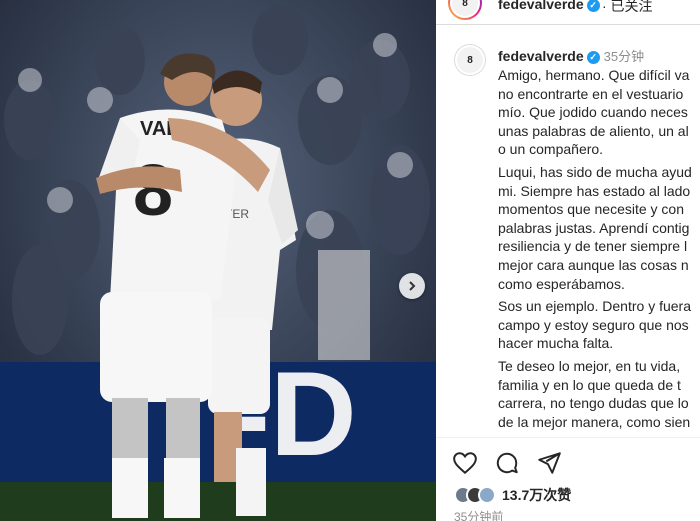  Describe the element at coordinates (465, 10) in the screenshot. I see `avatar: 8` at that location.